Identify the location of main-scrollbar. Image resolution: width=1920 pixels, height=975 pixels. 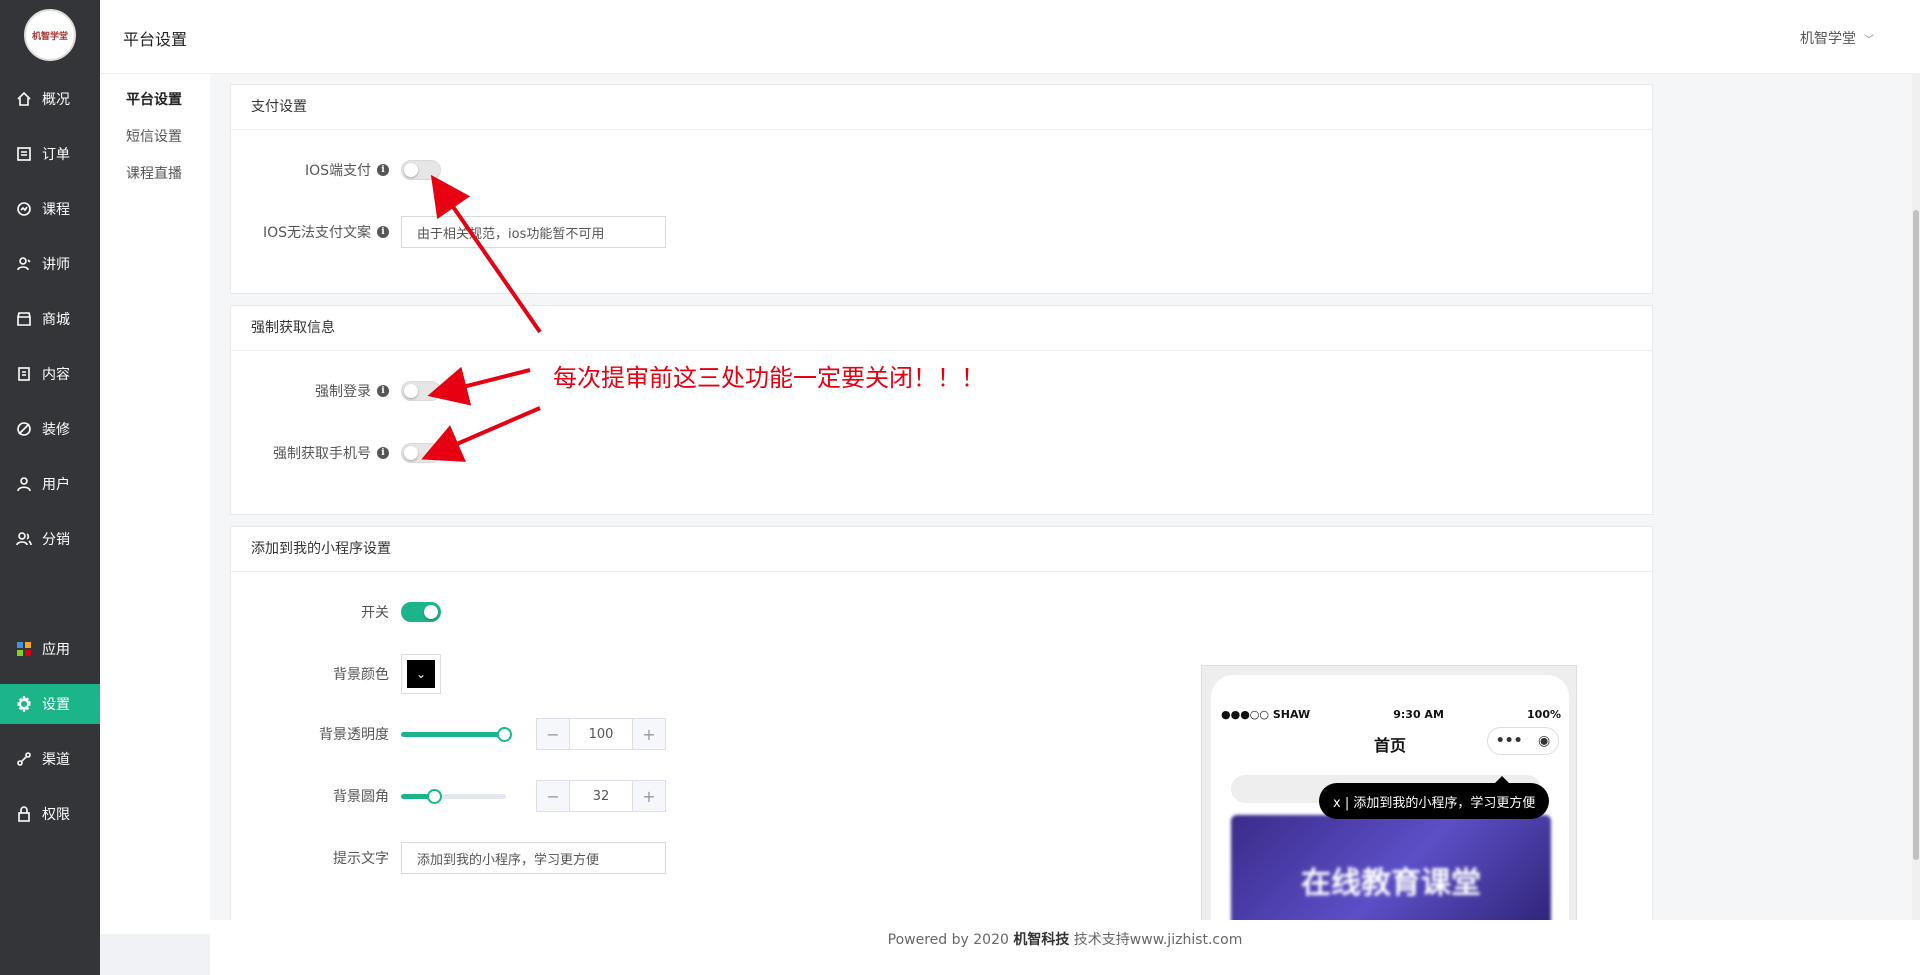
(1916, 497).